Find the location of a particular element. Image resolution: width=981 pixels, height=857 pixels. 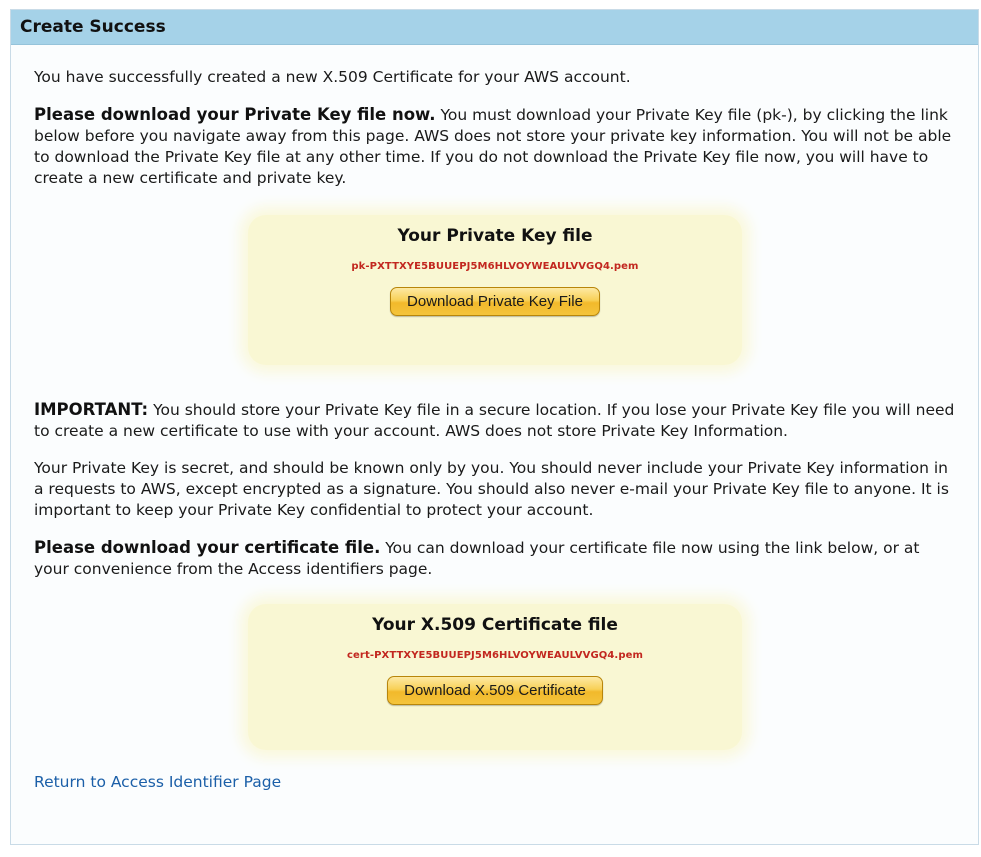

certificate-notice-heading: Please download your certificate file. is located at coordinates (207, 547).